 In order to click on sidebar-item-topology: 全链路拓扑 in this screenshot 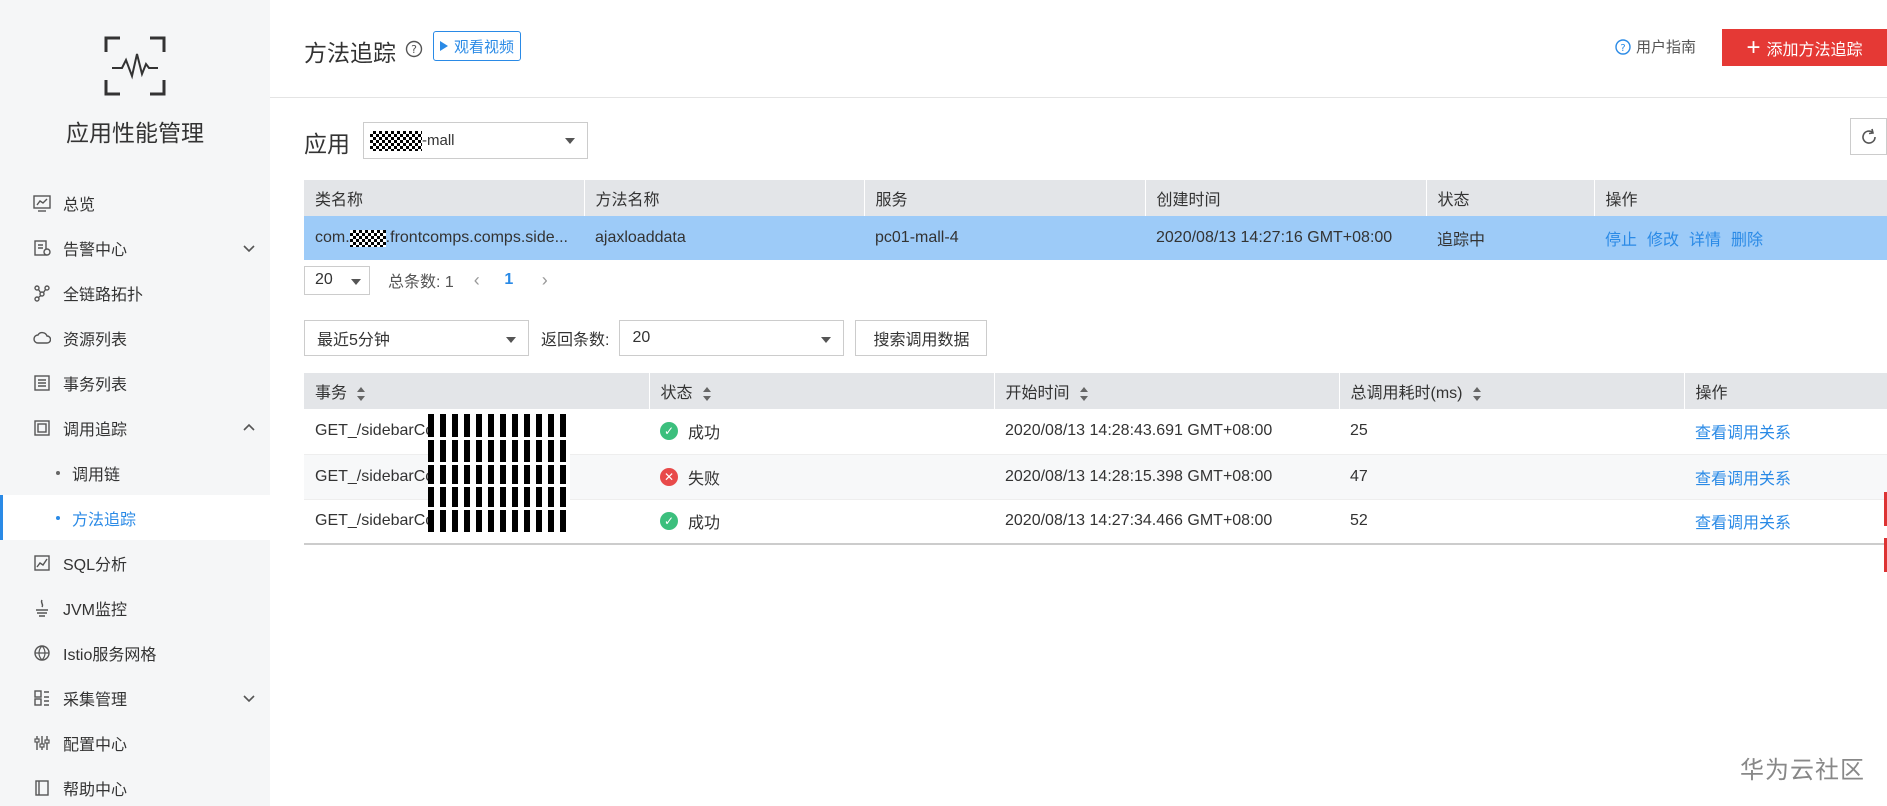, I will do `click(135, 292)`.